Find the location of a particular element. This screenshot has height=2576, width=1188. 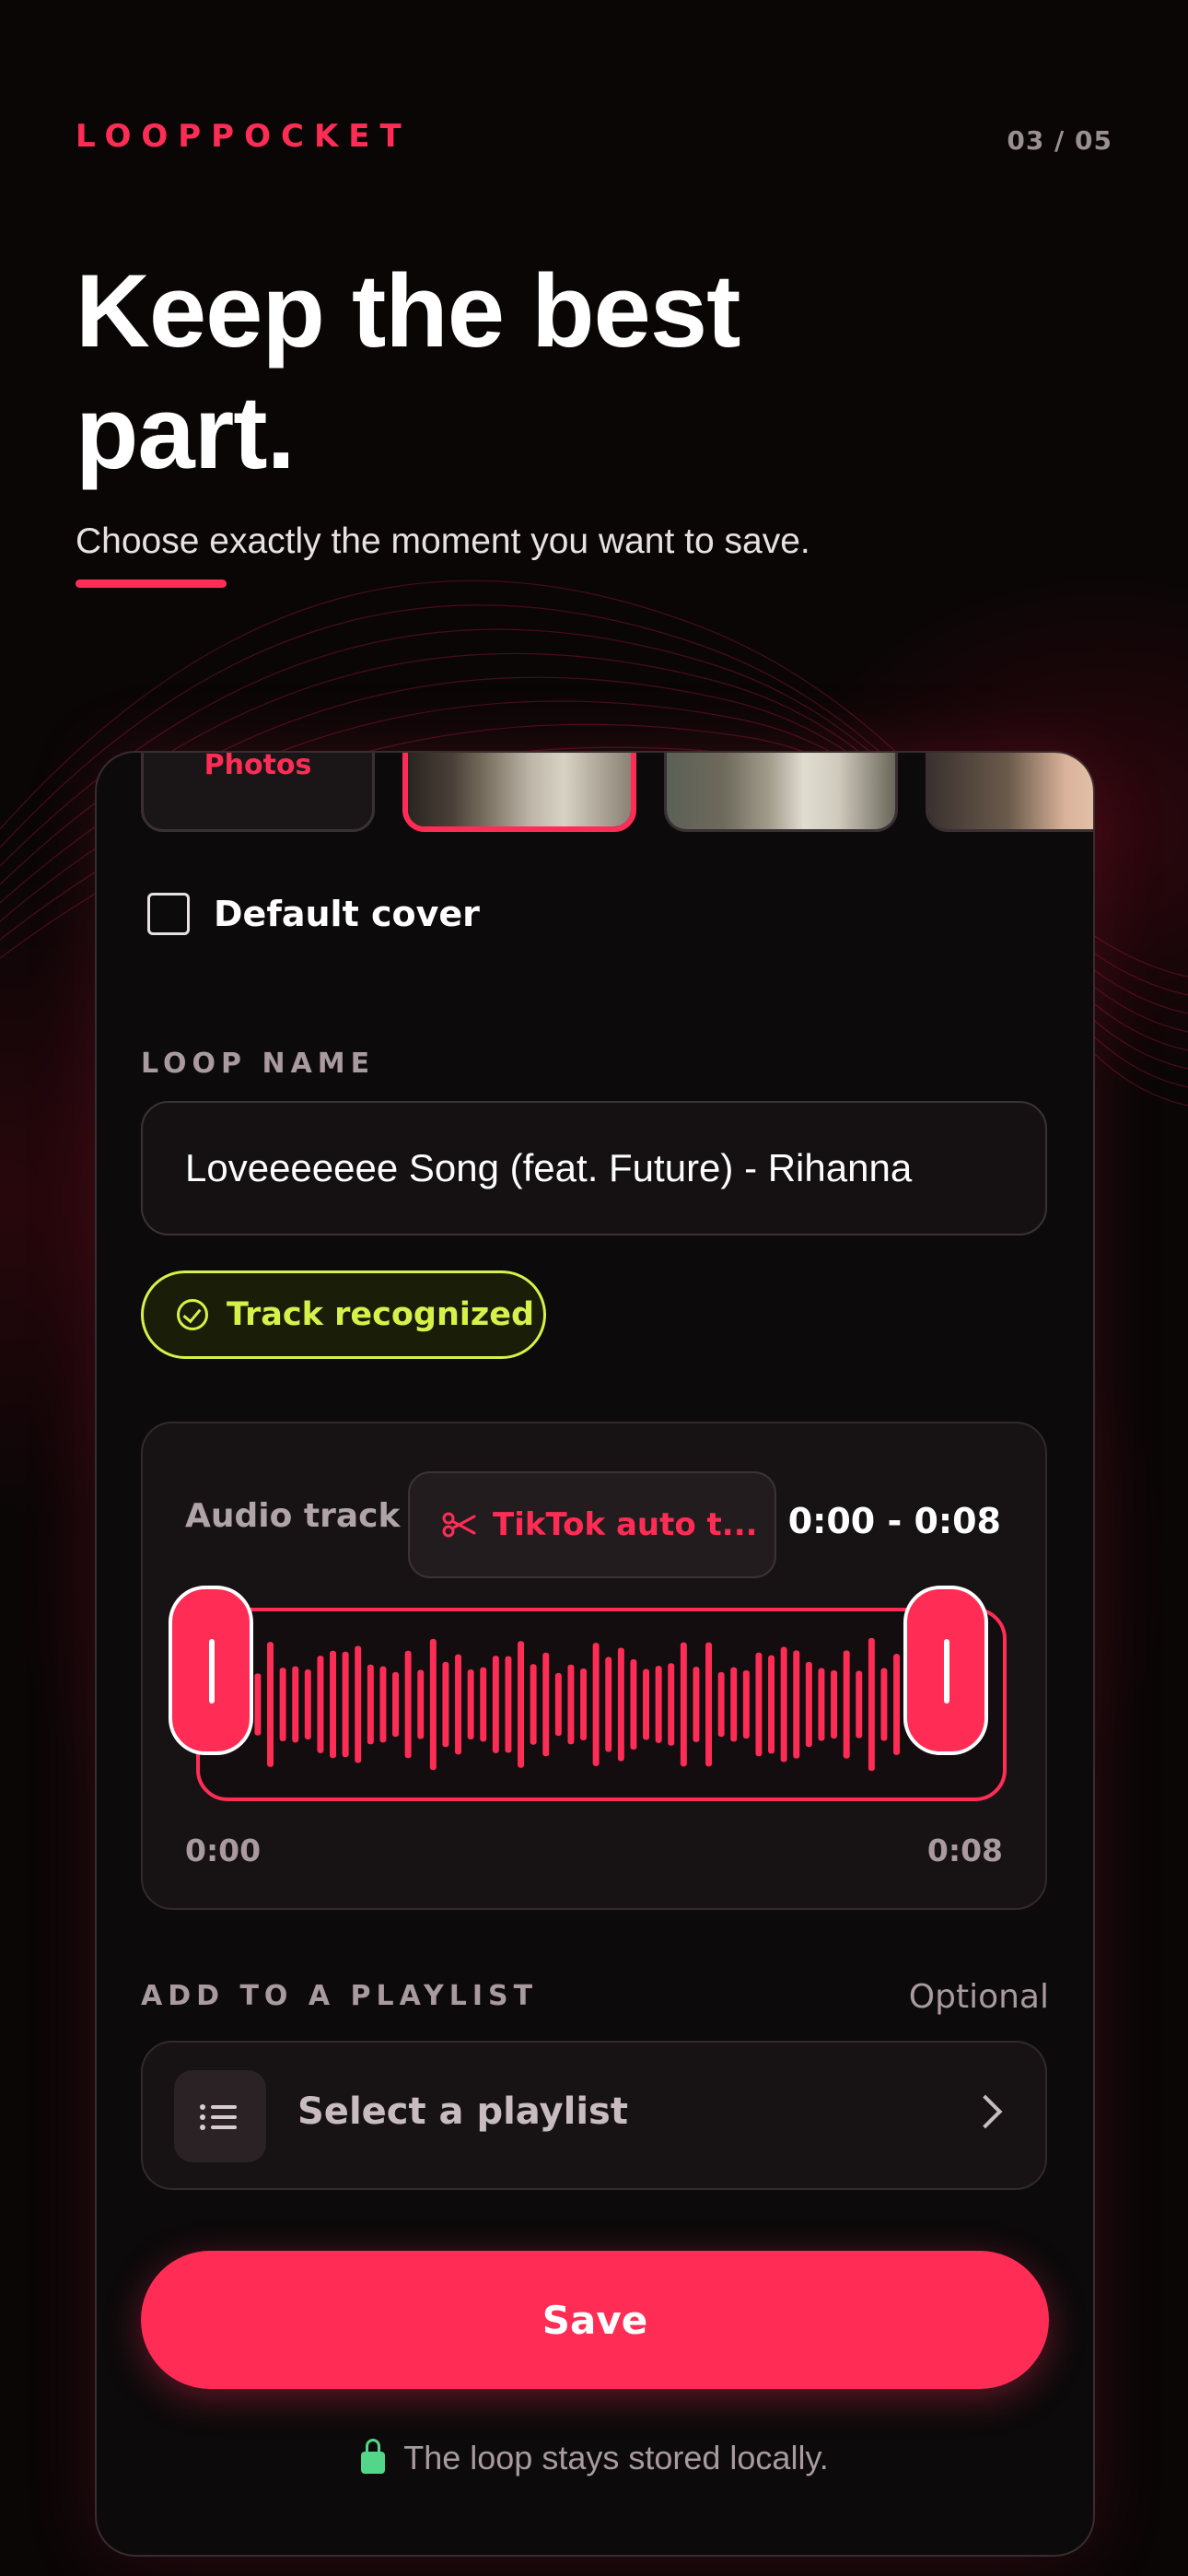

trim-end-handle is located at coordinates (945, 1670).